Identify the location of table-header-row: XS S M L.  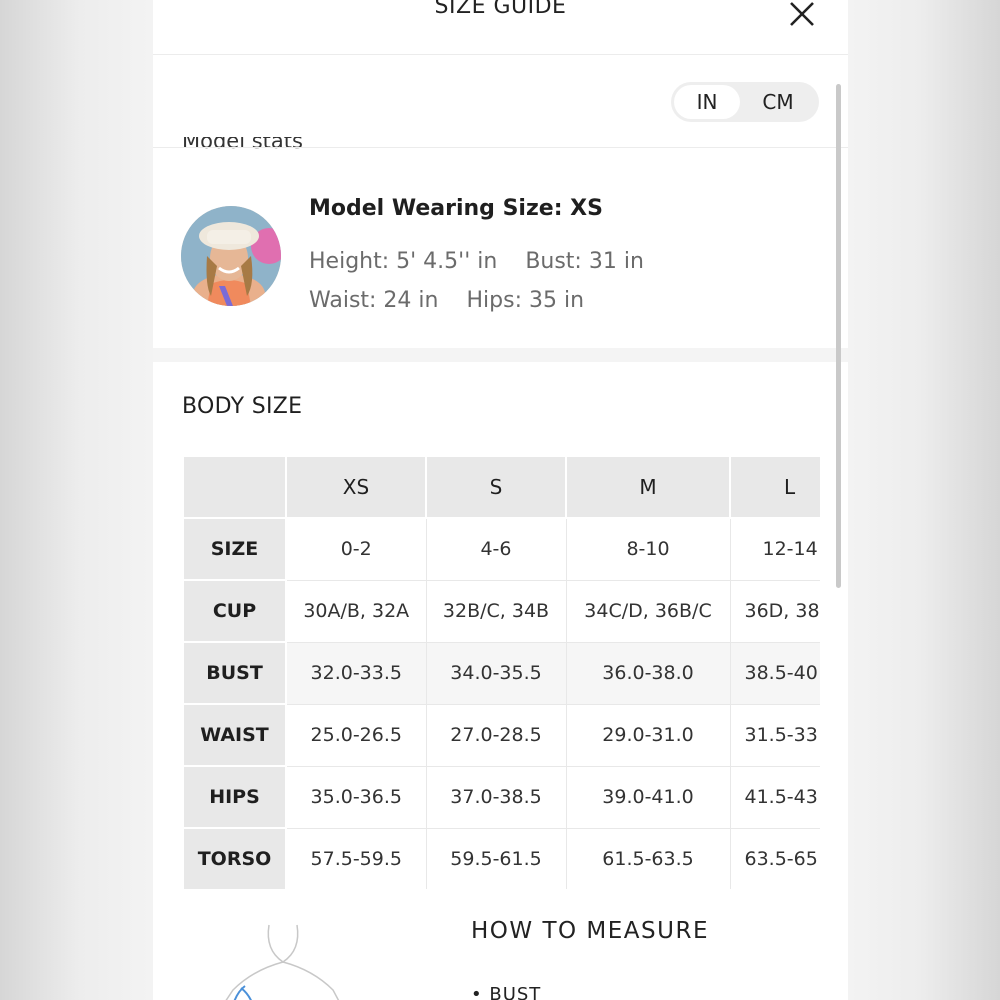
(501, 487).